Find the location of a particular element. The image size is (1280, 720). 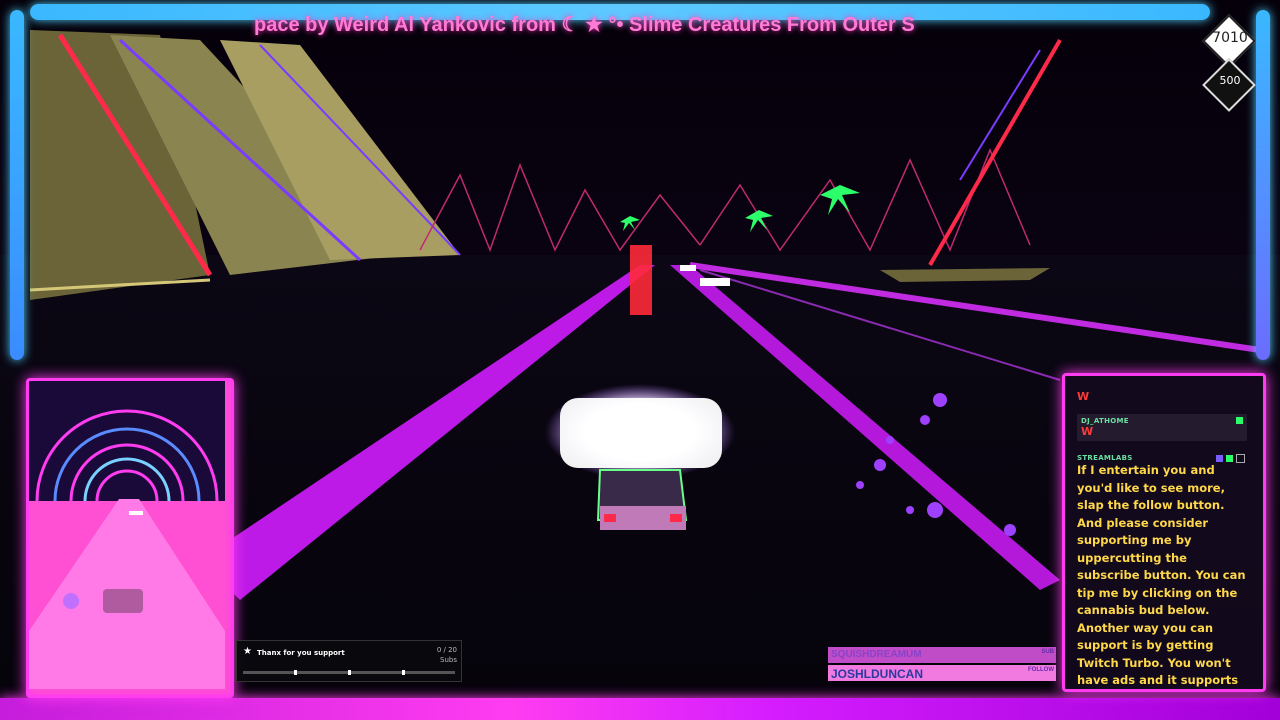

recent-event-type: FOLLOW is located at coordinates (1041, 670).